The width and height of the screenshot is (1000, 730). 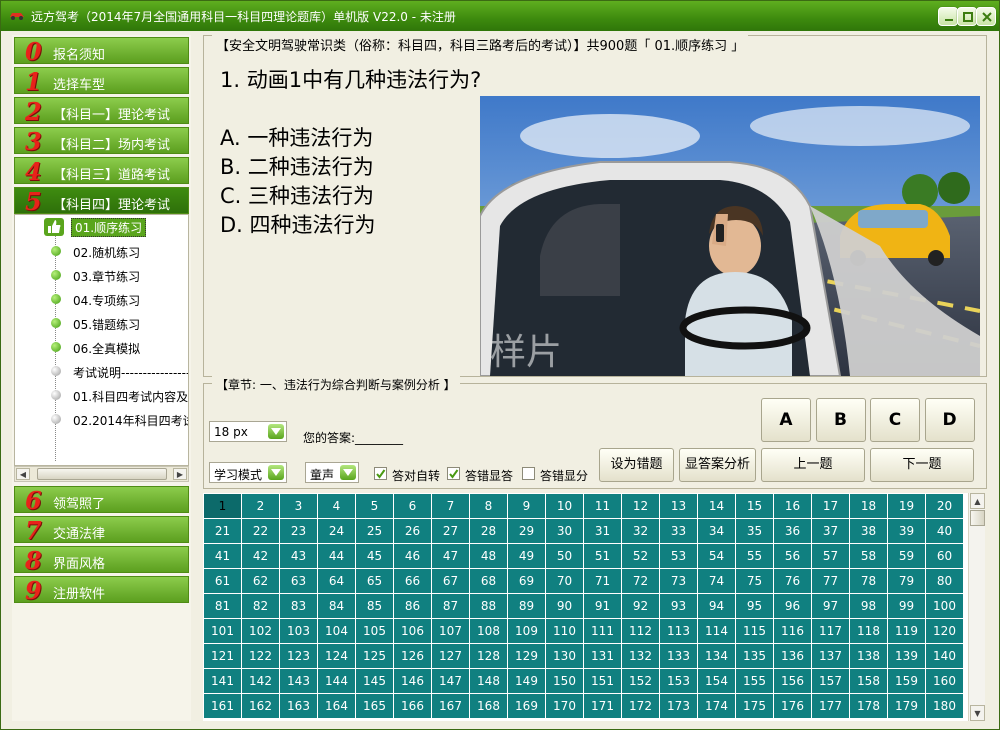 I want to click on question-number-cell: 109, so click(x=526, y=631).